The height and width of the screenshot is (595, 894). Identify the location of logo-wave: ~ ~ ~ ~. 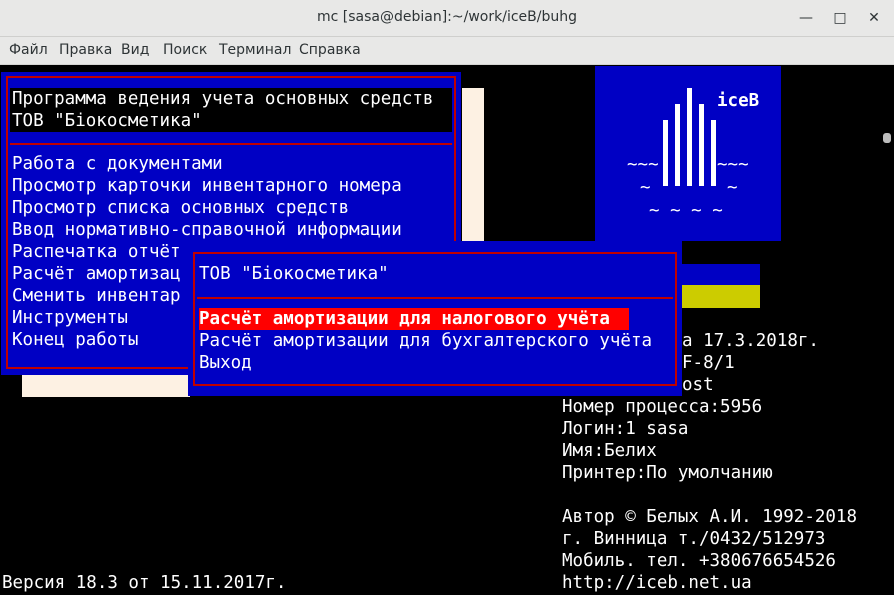
(686, 211).